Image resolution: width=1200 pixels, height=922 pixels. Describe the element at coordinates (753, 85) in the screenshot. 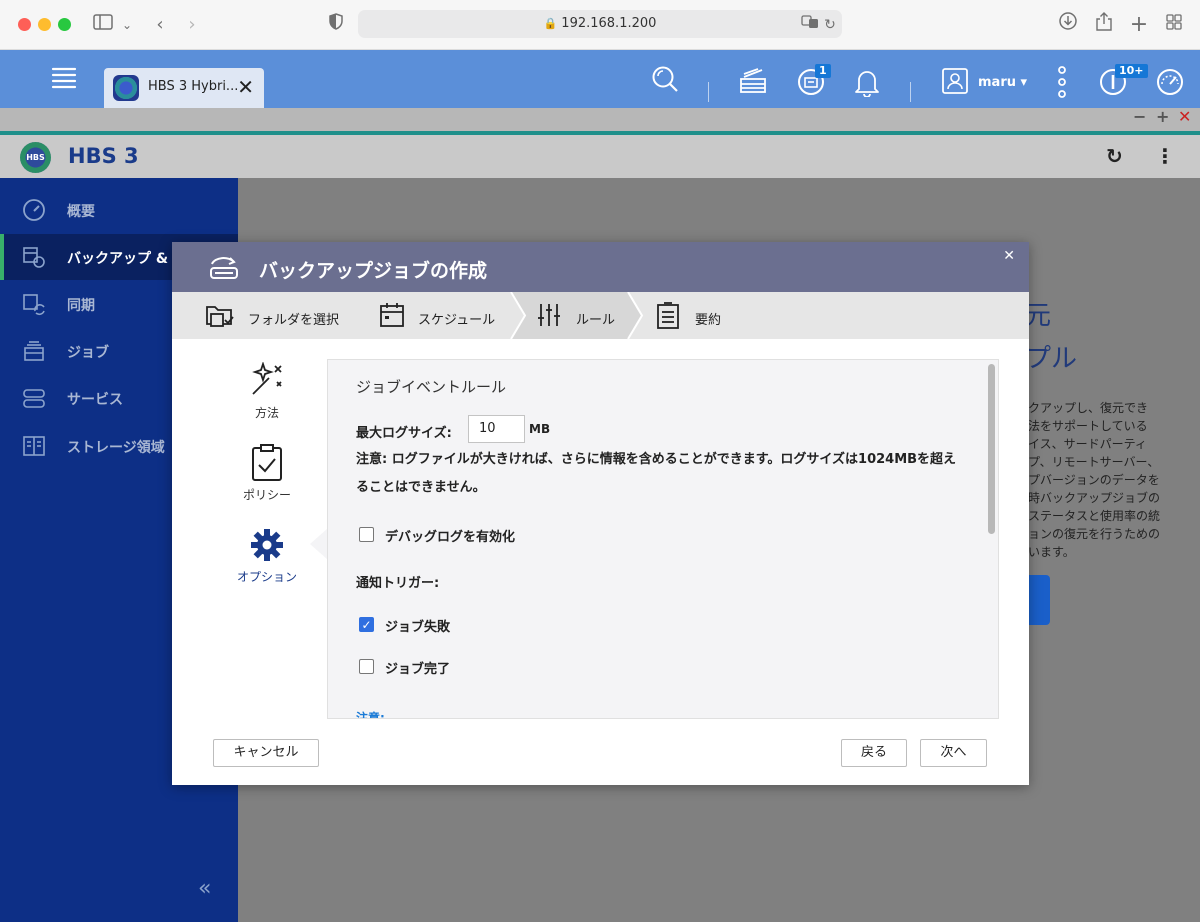

I see `background-tasks-icon` at that location.